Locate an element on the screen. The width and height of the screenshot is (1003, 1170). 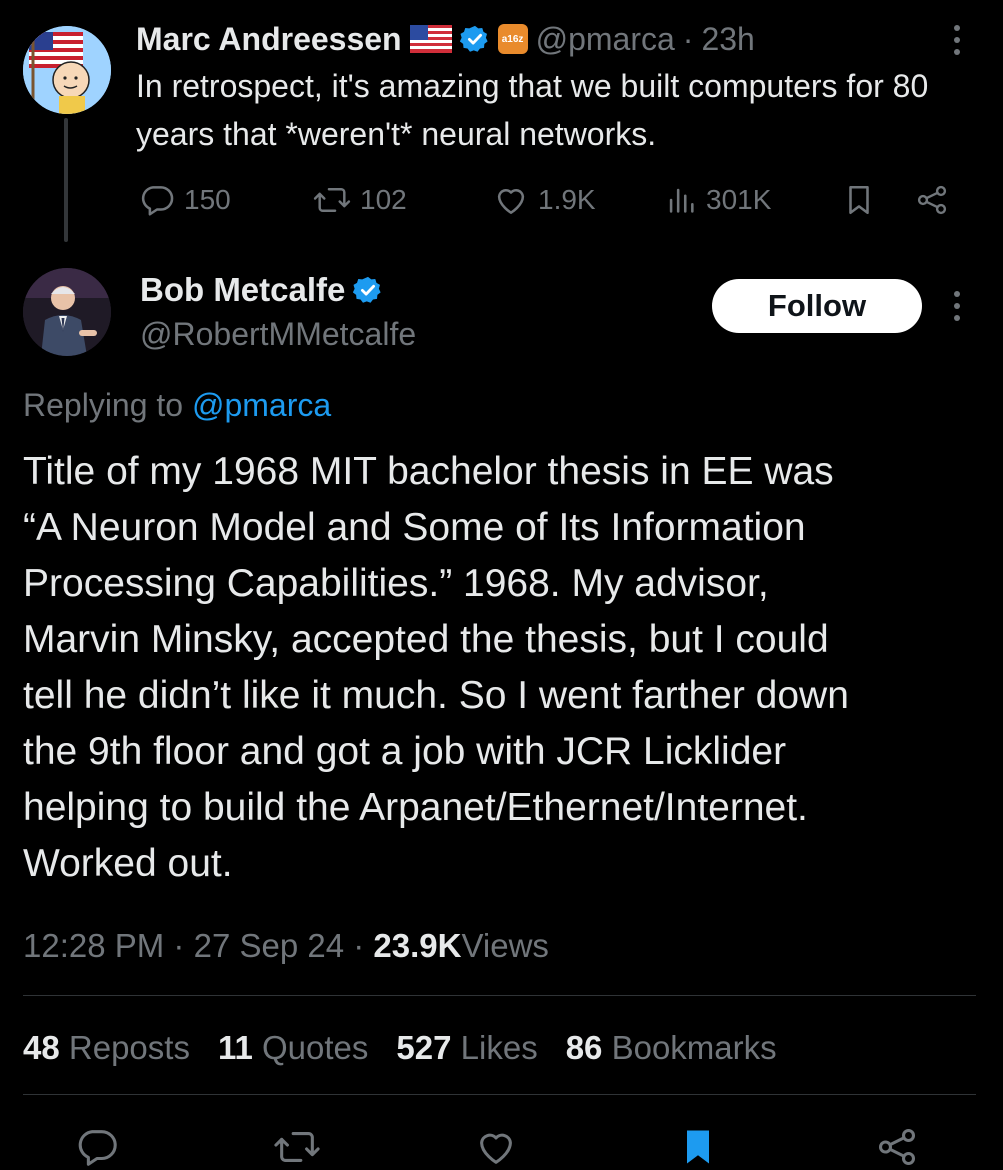
reply-button is located at coordinates (97, 1147).